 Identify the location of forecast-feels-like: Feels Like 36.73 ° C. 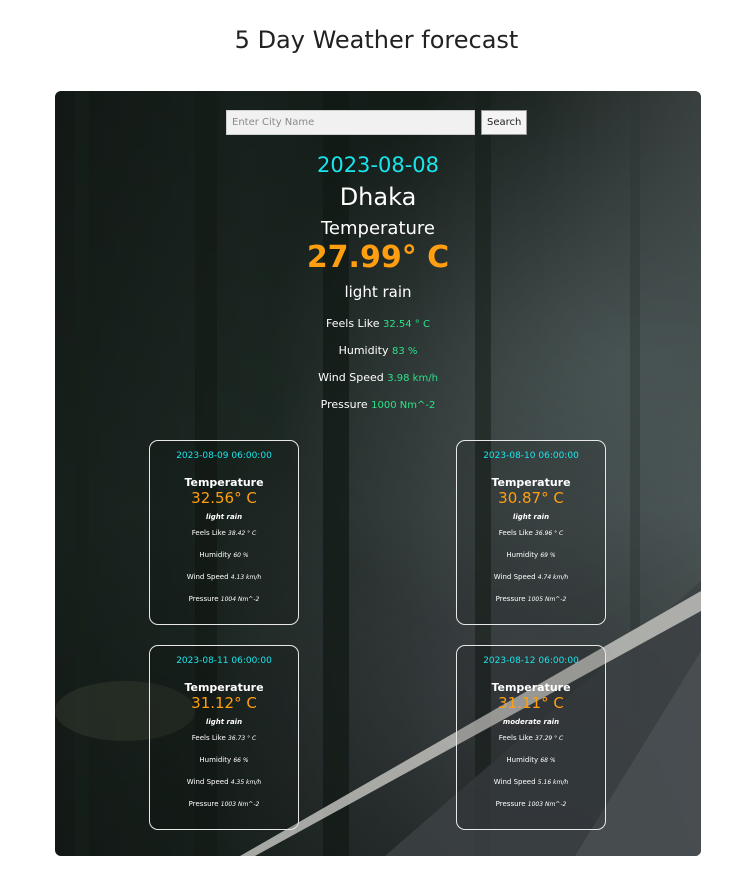
(224, 738).